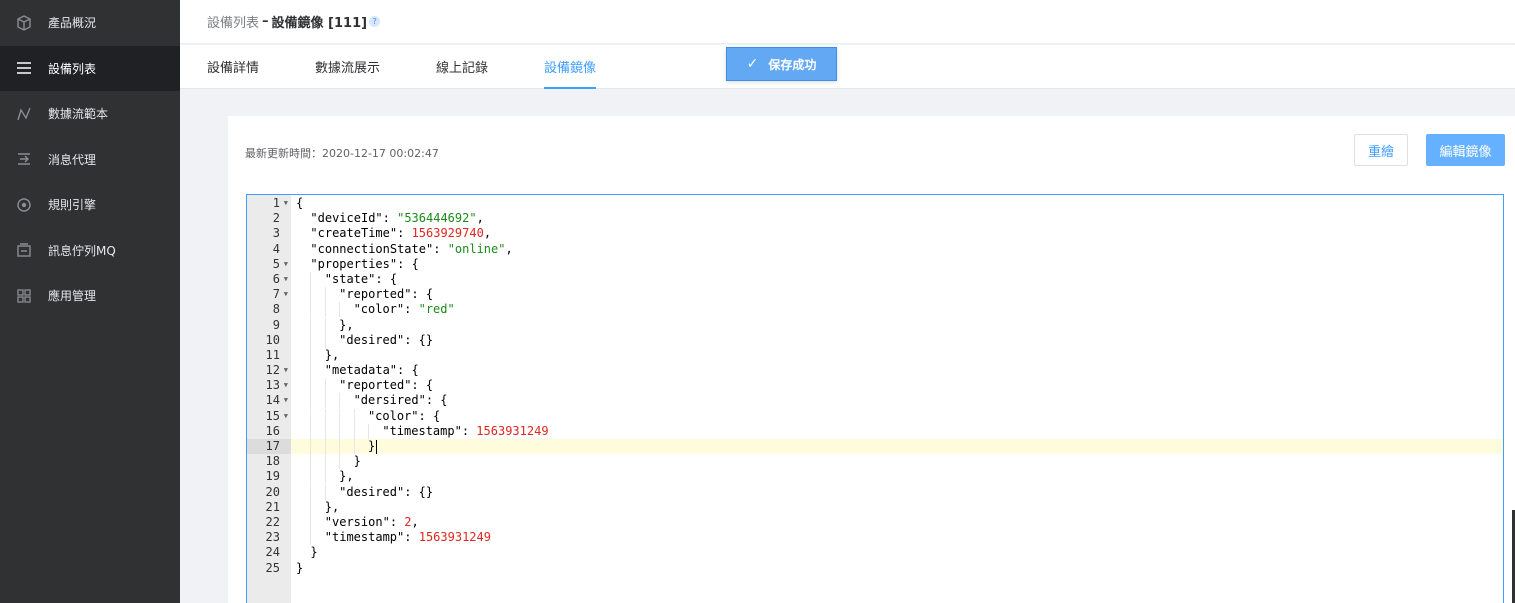 The width and height of the screenshot is (1515, 603). What do you see at coordinates (570, 67) in the screenshot?
I see `tab-device-shadow: 設備鏡像` at bounding box center [570, 67].